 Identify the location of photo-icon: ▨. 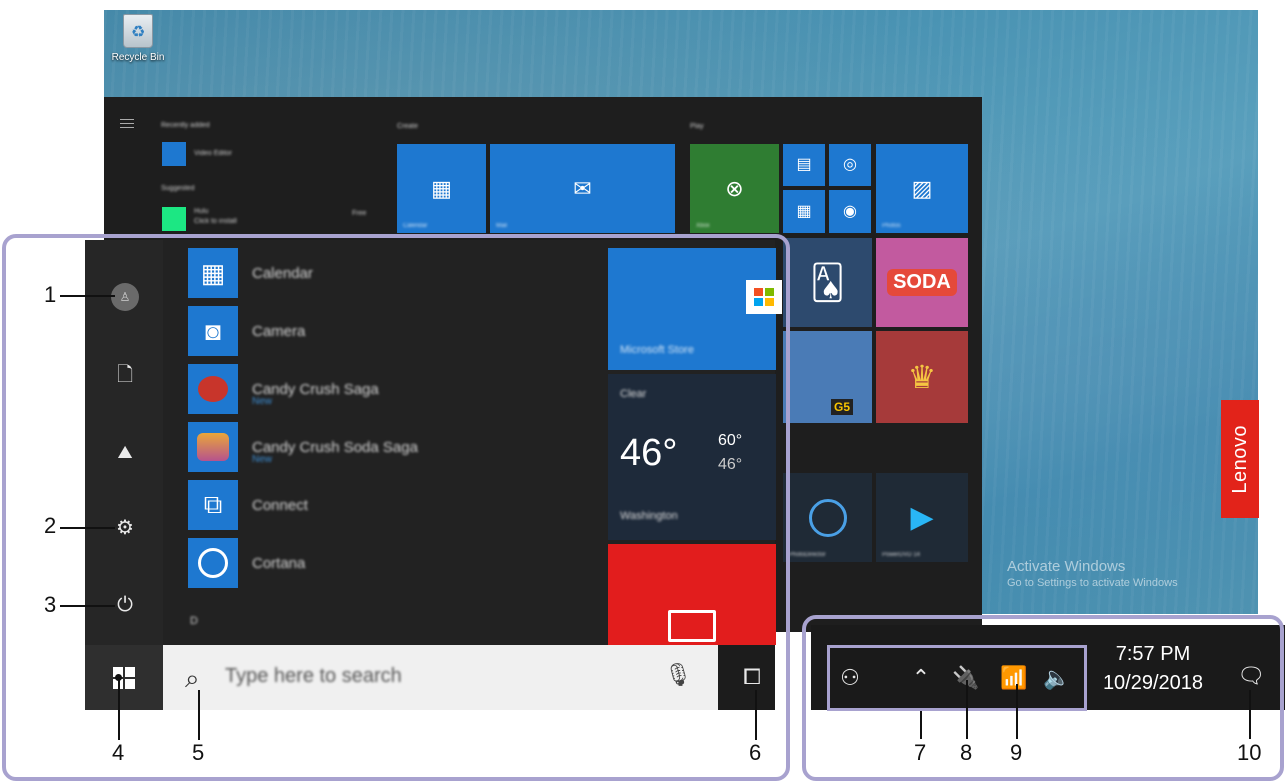
(922, 188).